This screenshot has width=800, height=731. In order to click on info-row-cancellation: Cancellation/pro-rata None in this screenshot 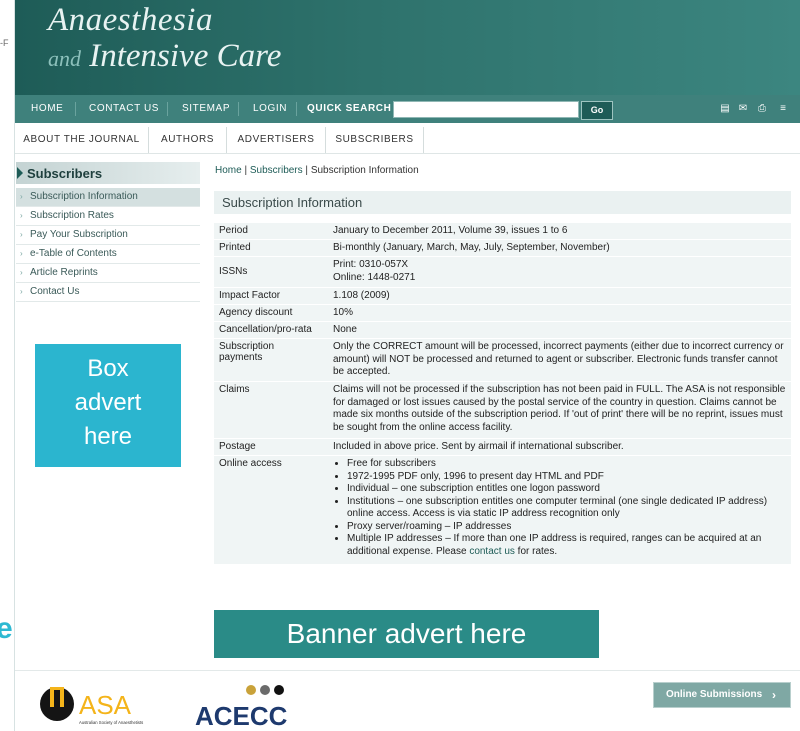, I will do `click(502, 330)`.